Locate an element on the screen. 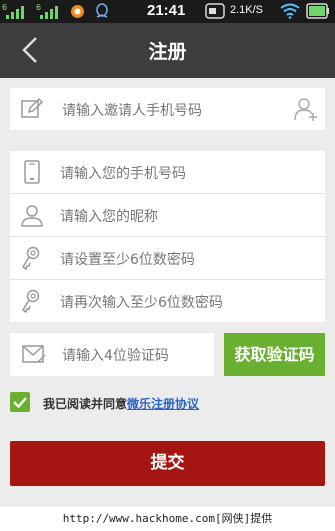 The width and height of the screenshot is (335, 531). agreement-row: 我已阅读并同意微乐注册协议 is located at coordinates (170, 403).